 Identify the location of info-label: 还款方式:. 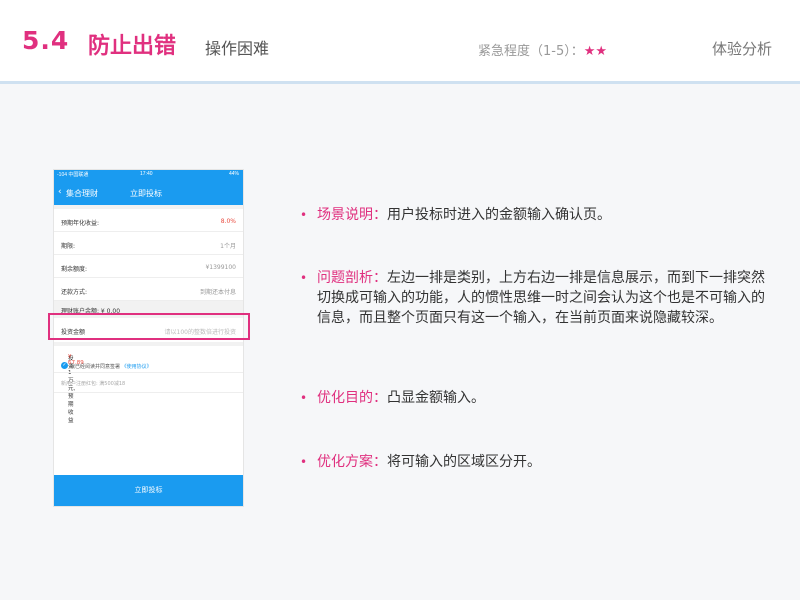
(74, 292).